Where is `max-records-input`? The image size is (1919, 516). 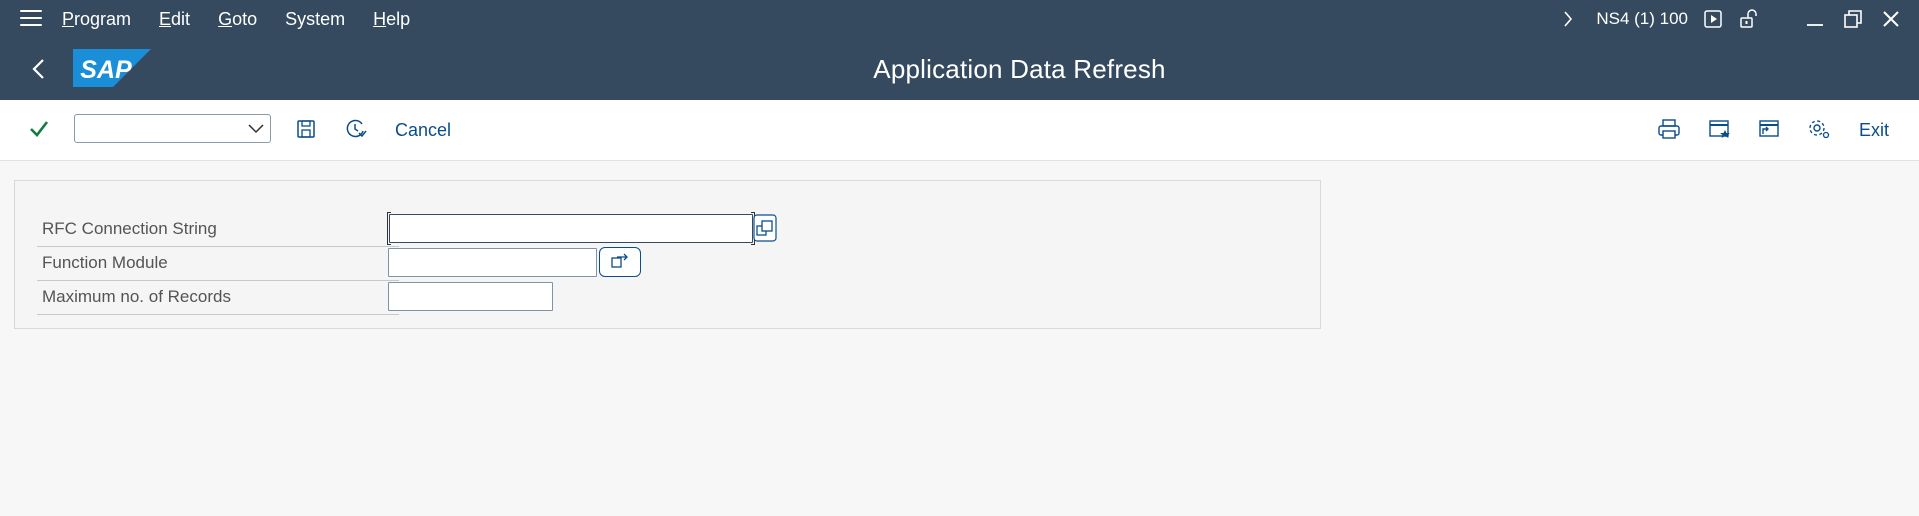
max-records-input is located at coordinates (470, 296).